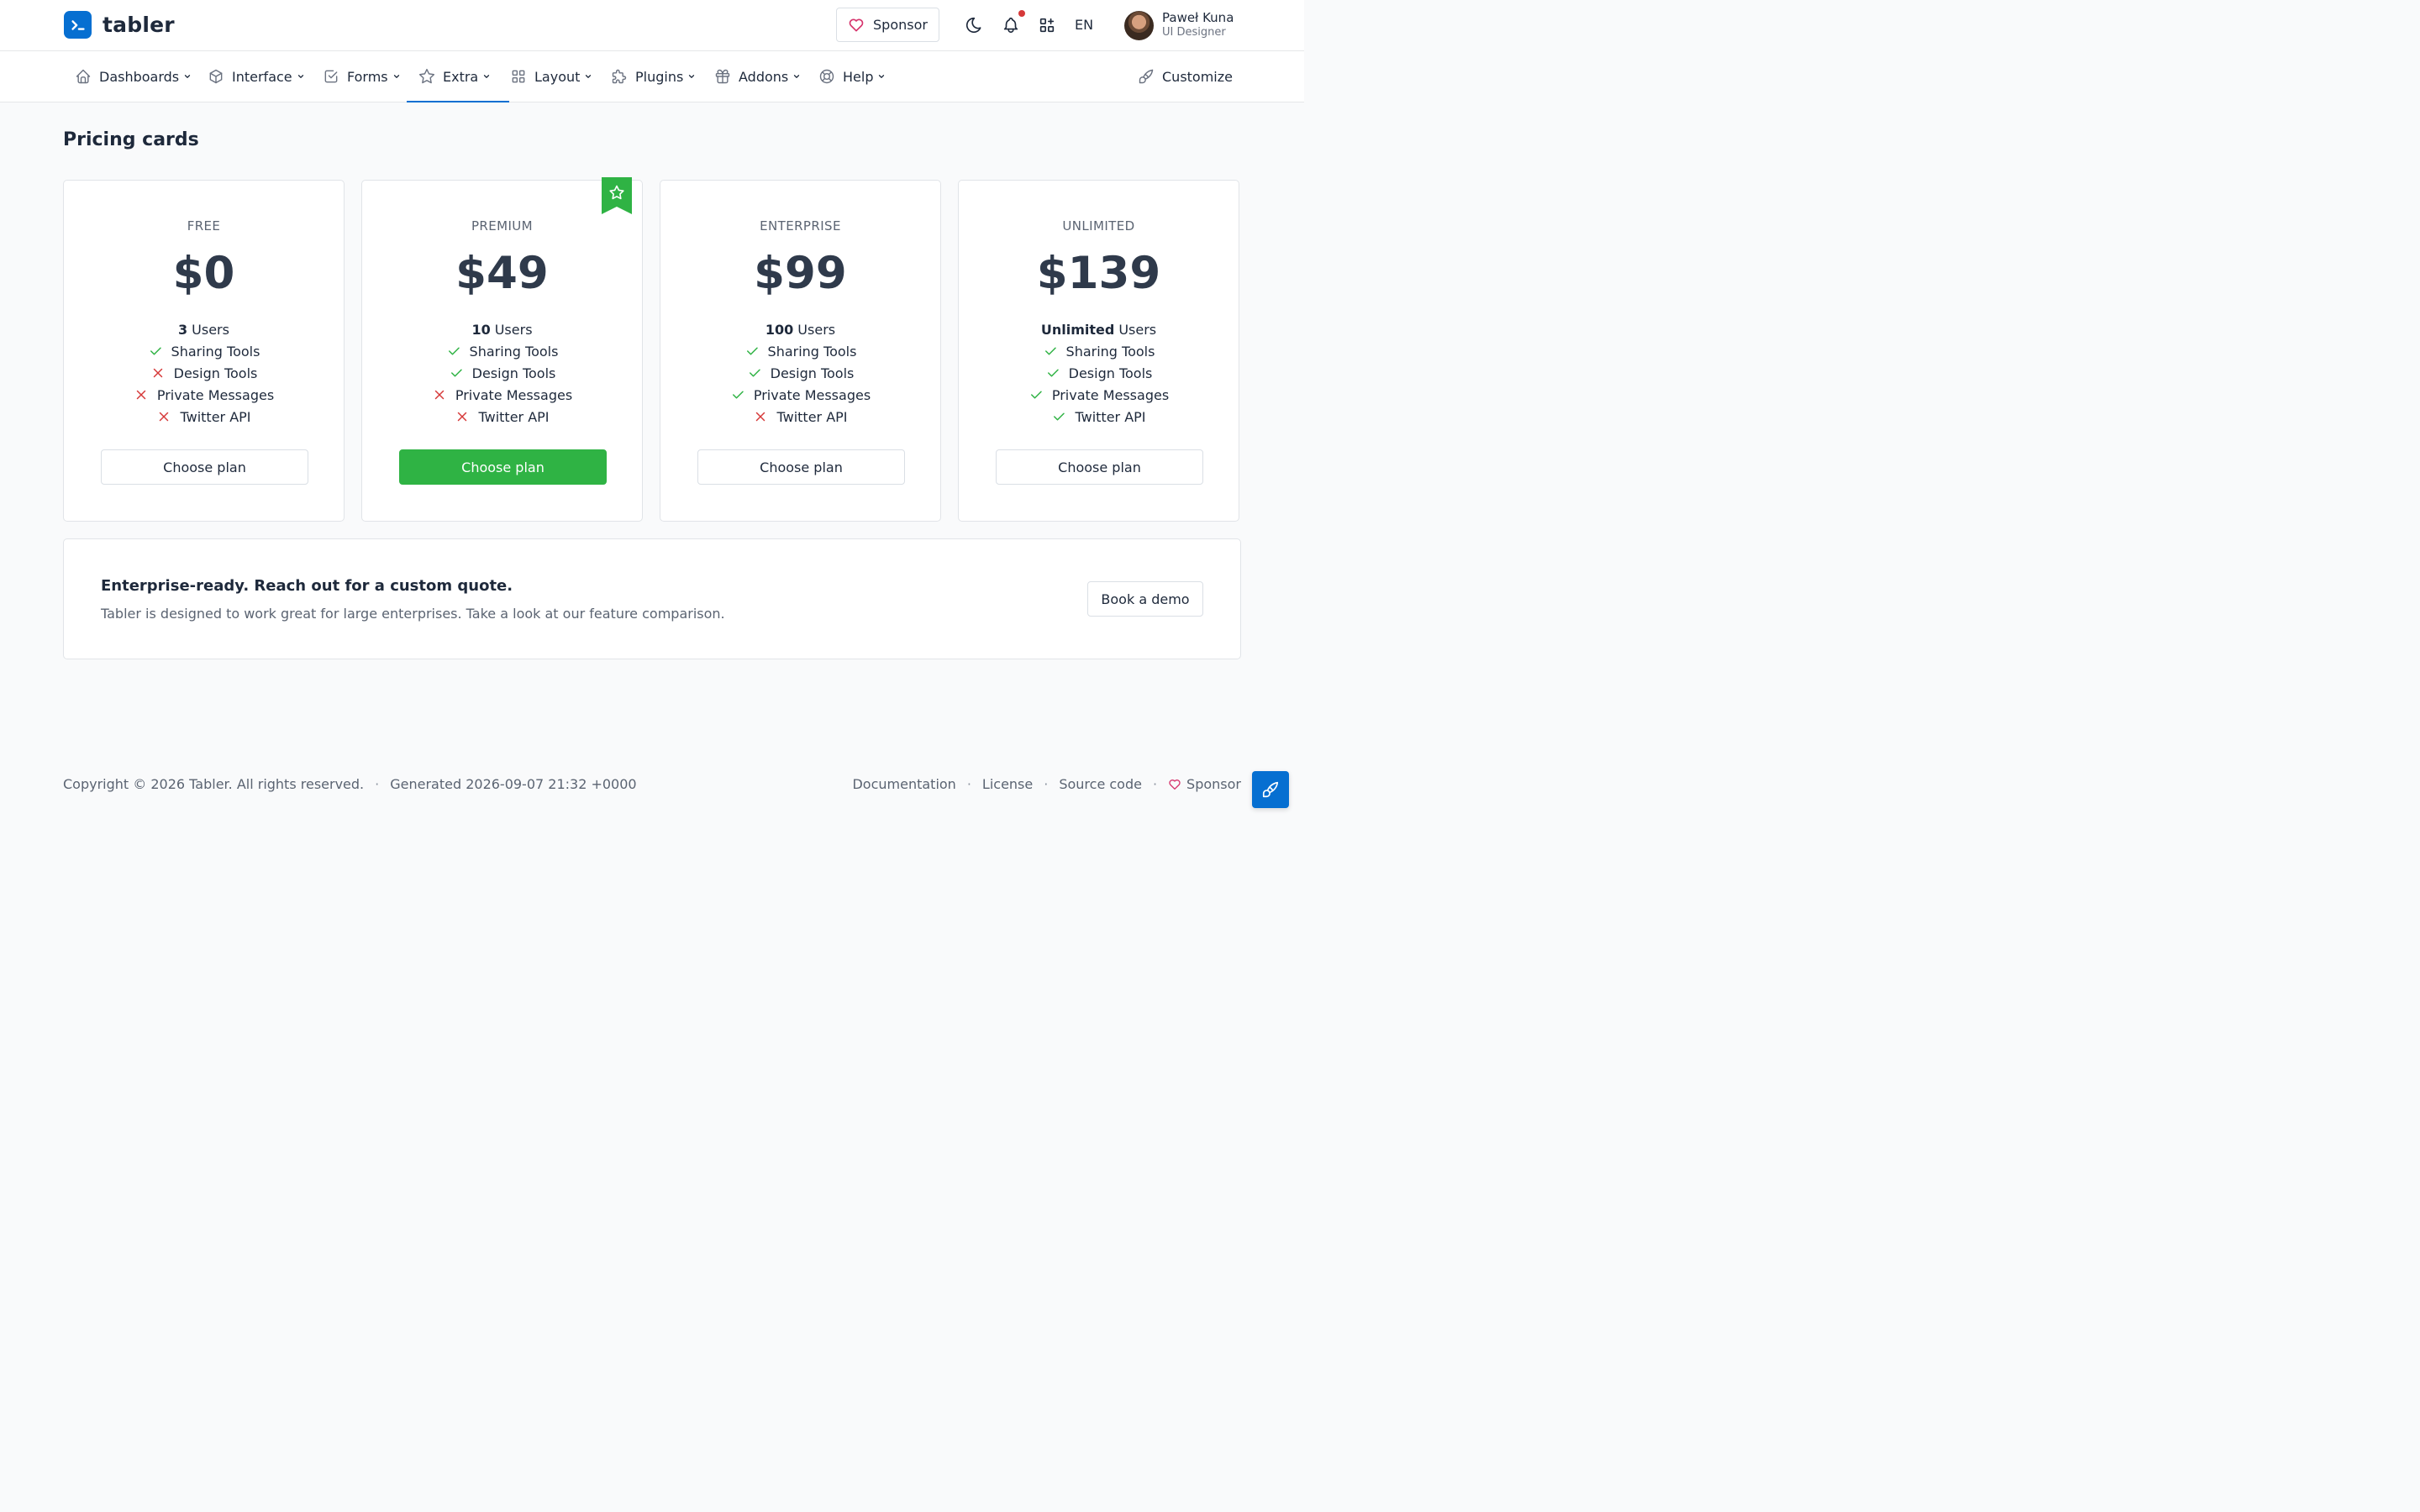 This screenshot has height=1512, width=2420. I want to click on theme-settings-button, so click(1270, 789).